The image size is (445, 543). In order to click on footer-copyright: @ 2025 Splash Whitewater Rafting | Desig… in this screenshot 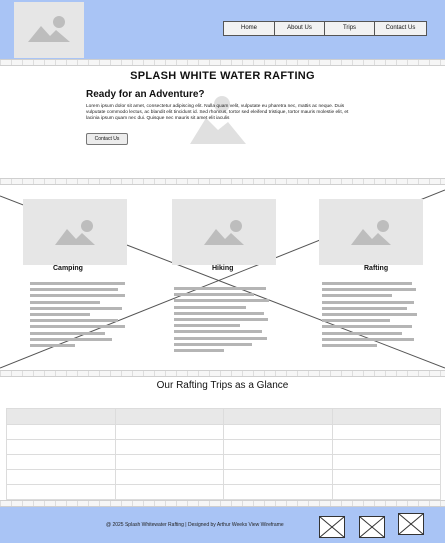, I will do `click(195, 525)`.